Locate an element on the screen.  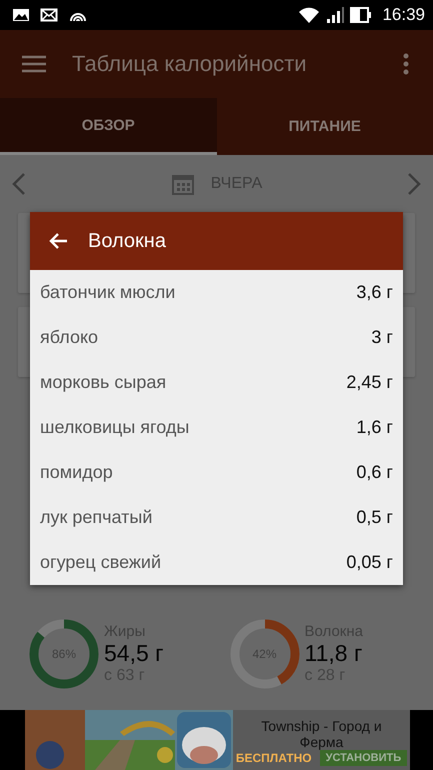
tab: ОБЗОР is located at coordinates (108, 126).